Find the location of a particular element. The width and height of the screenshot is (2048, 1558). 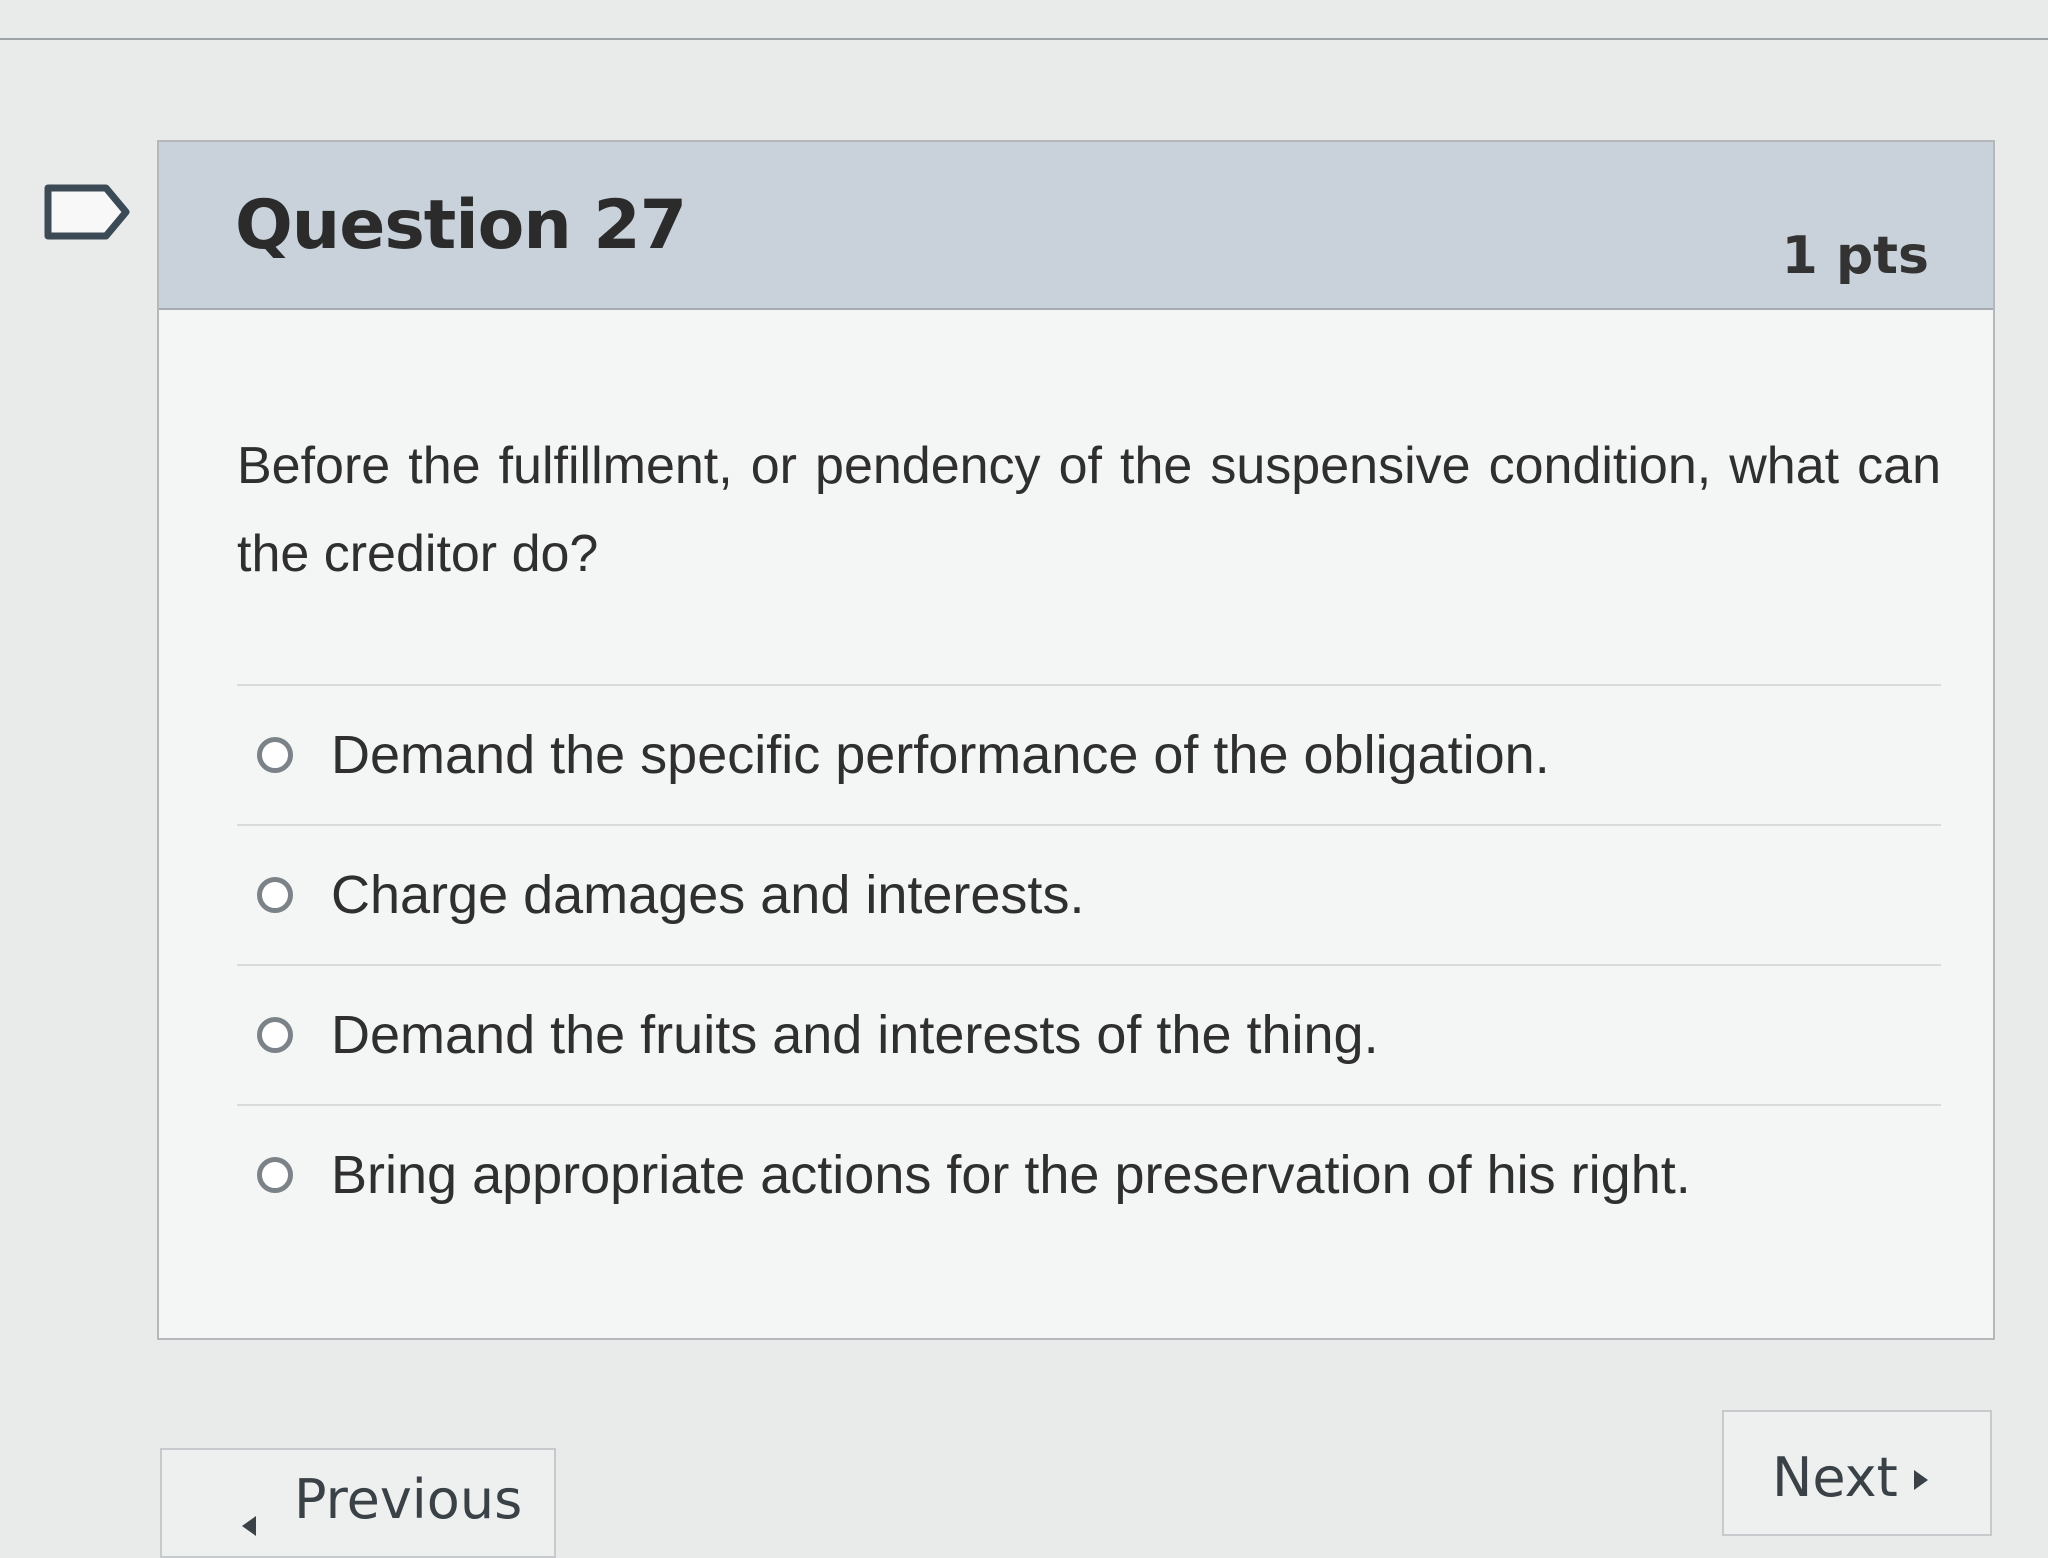

top-divider is located at coordinates (1024, 39).